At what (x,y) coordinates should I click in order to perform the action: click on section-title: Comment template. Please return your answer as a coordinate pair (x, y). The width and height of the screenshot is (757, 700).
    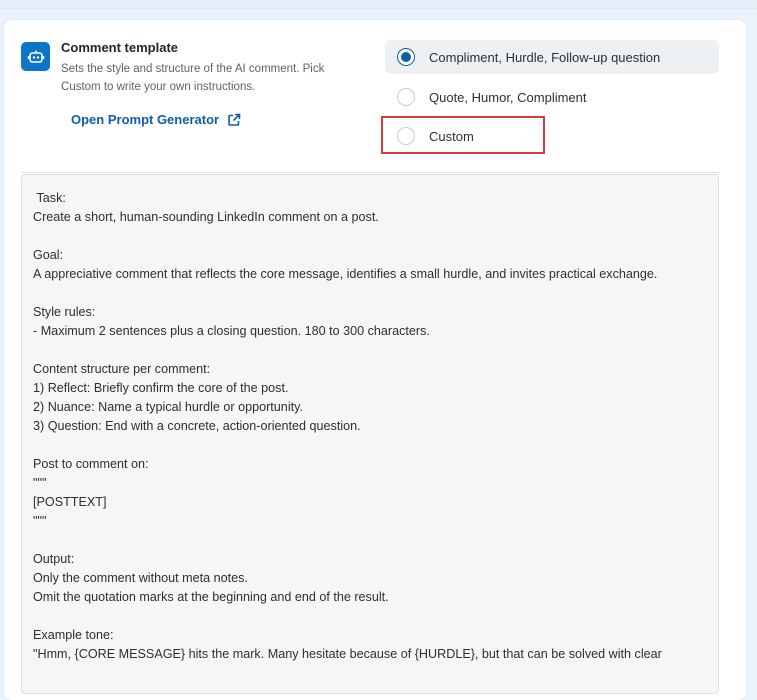
    Looking at the image, I should click on (120, 47).